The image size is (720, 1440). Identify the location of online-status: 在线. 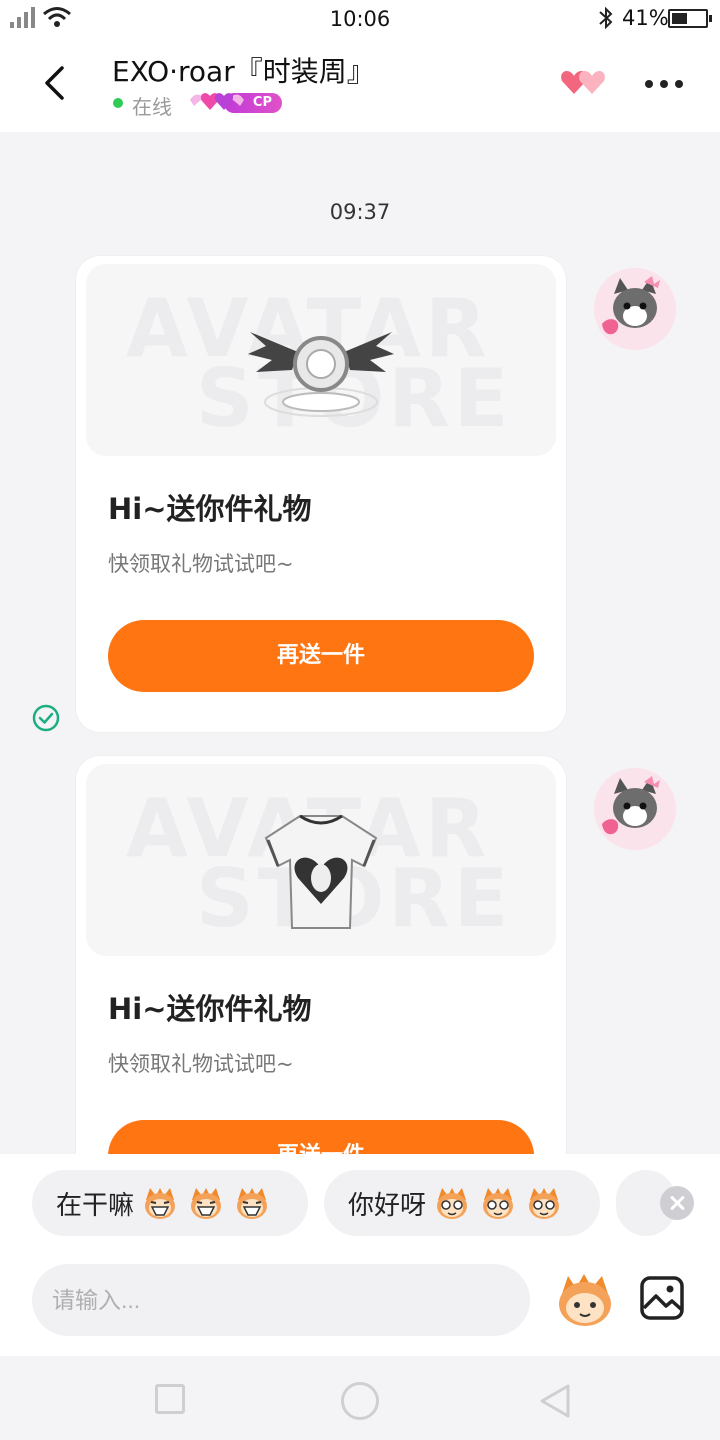
(152, 107).